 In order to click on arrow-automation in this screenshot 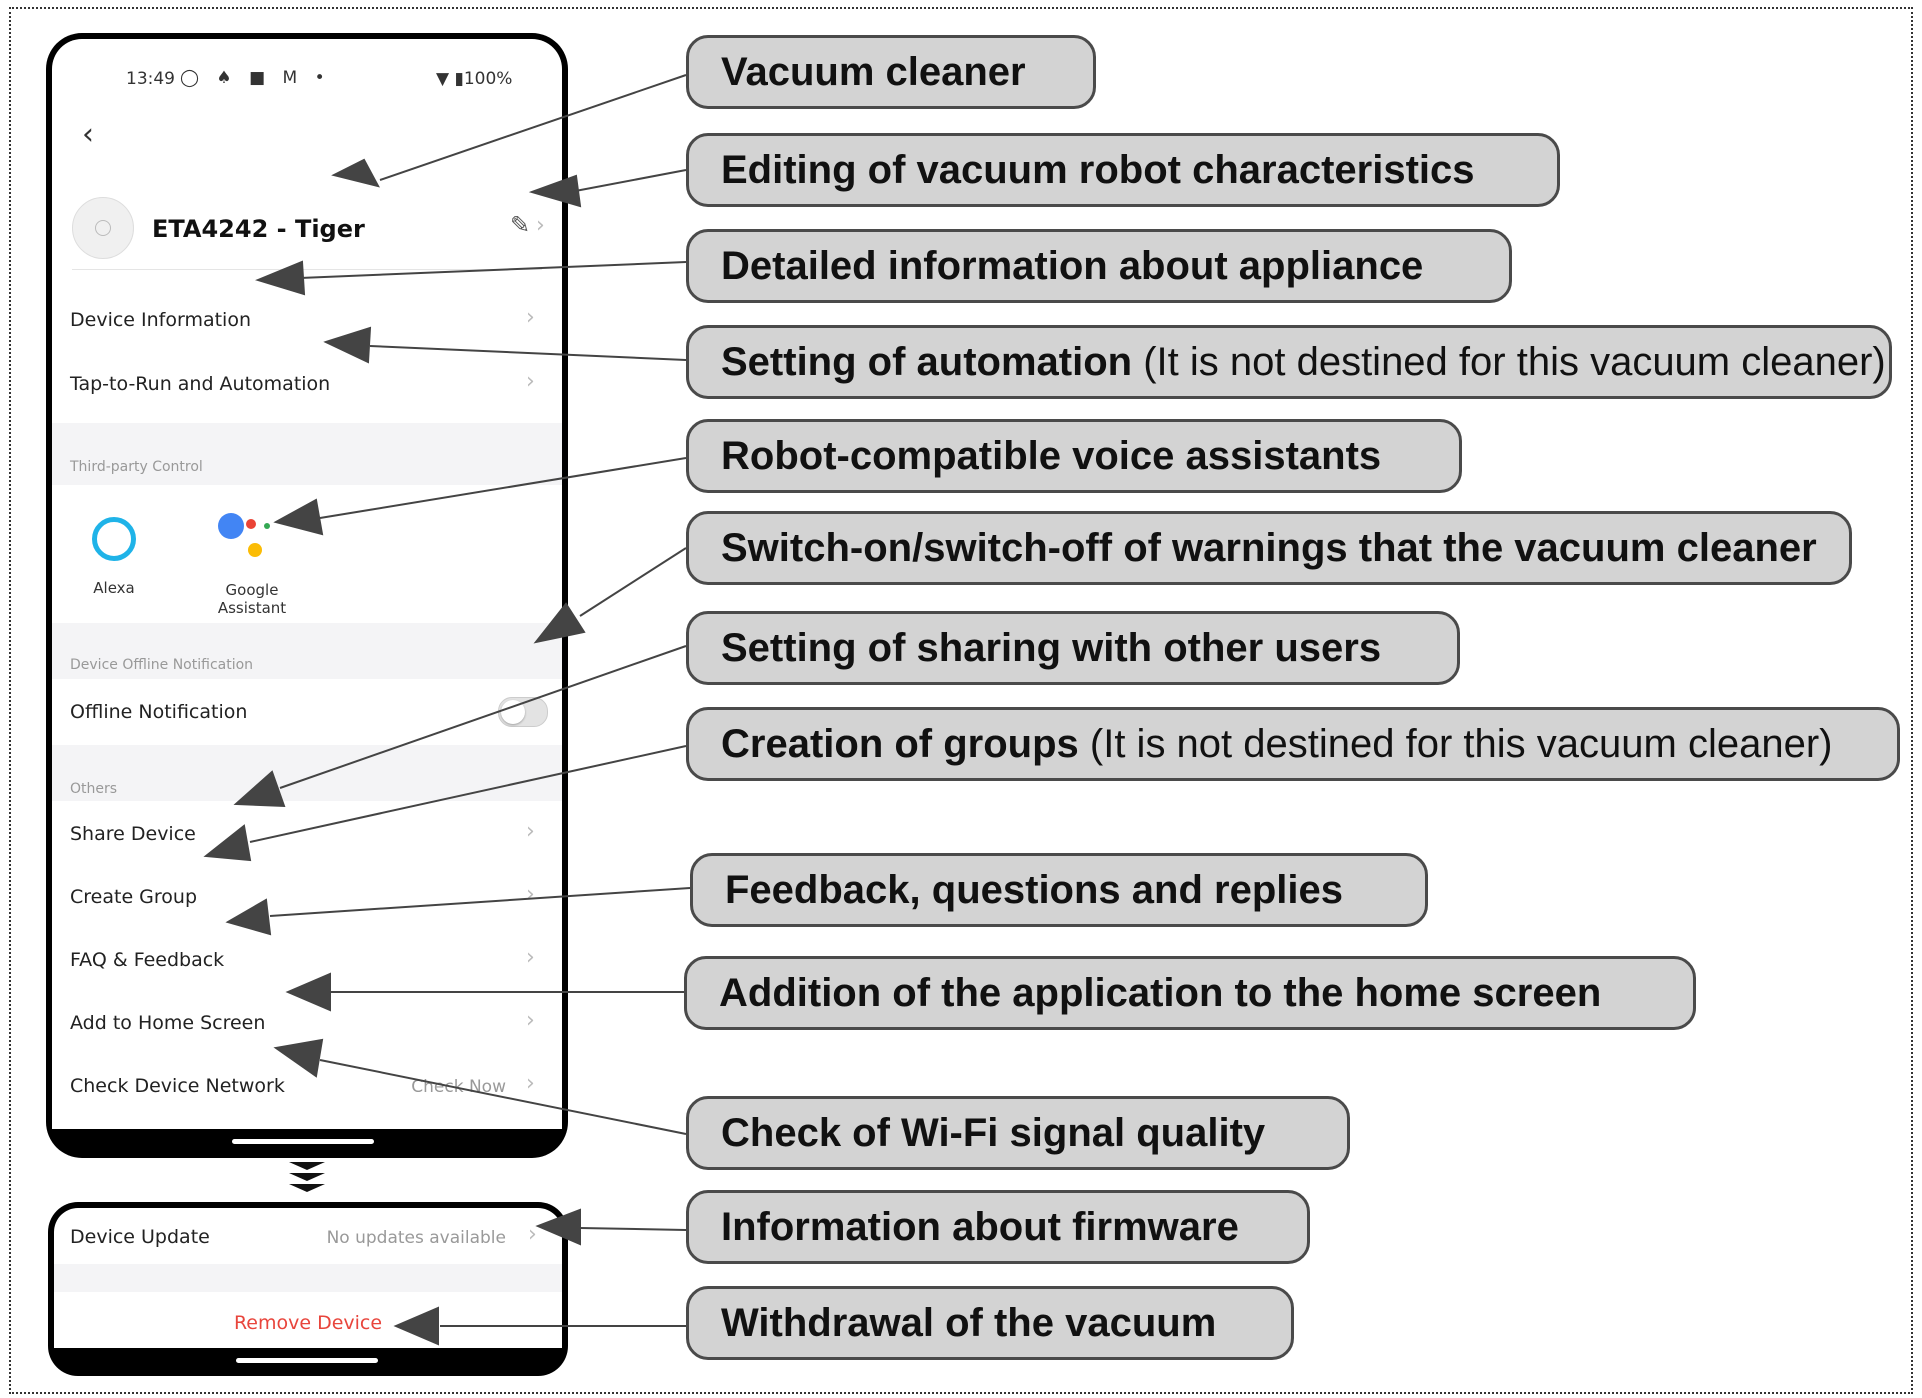, I will do `click(528, 353)`.